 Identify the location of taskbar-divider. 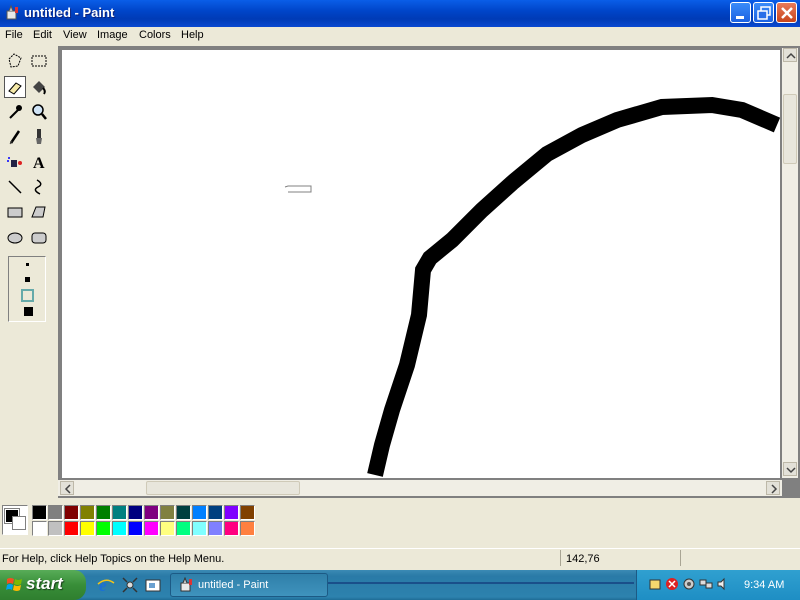
(481, 583).